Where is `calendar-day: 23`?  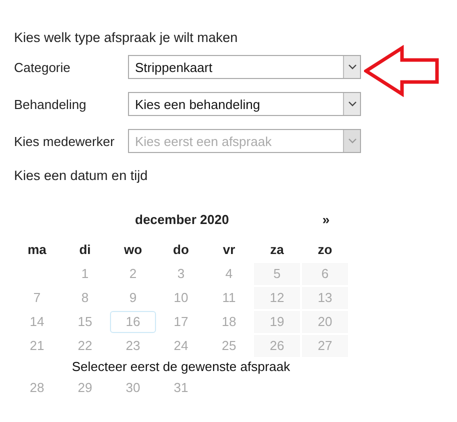
calendar-day: 23 is located at coordinates (133, 346).